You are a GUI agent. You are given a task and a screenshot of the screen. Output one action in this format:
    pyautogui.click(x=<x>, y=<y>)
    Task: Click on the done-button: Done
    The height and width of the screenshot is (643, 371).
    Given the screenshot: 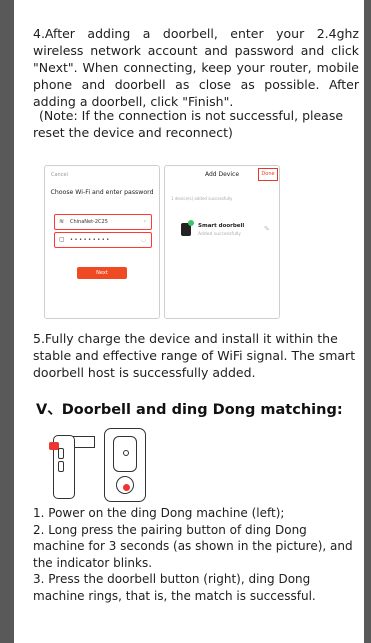 What is the action you would take?
    pyautogui.click(x=268, y=174)
    